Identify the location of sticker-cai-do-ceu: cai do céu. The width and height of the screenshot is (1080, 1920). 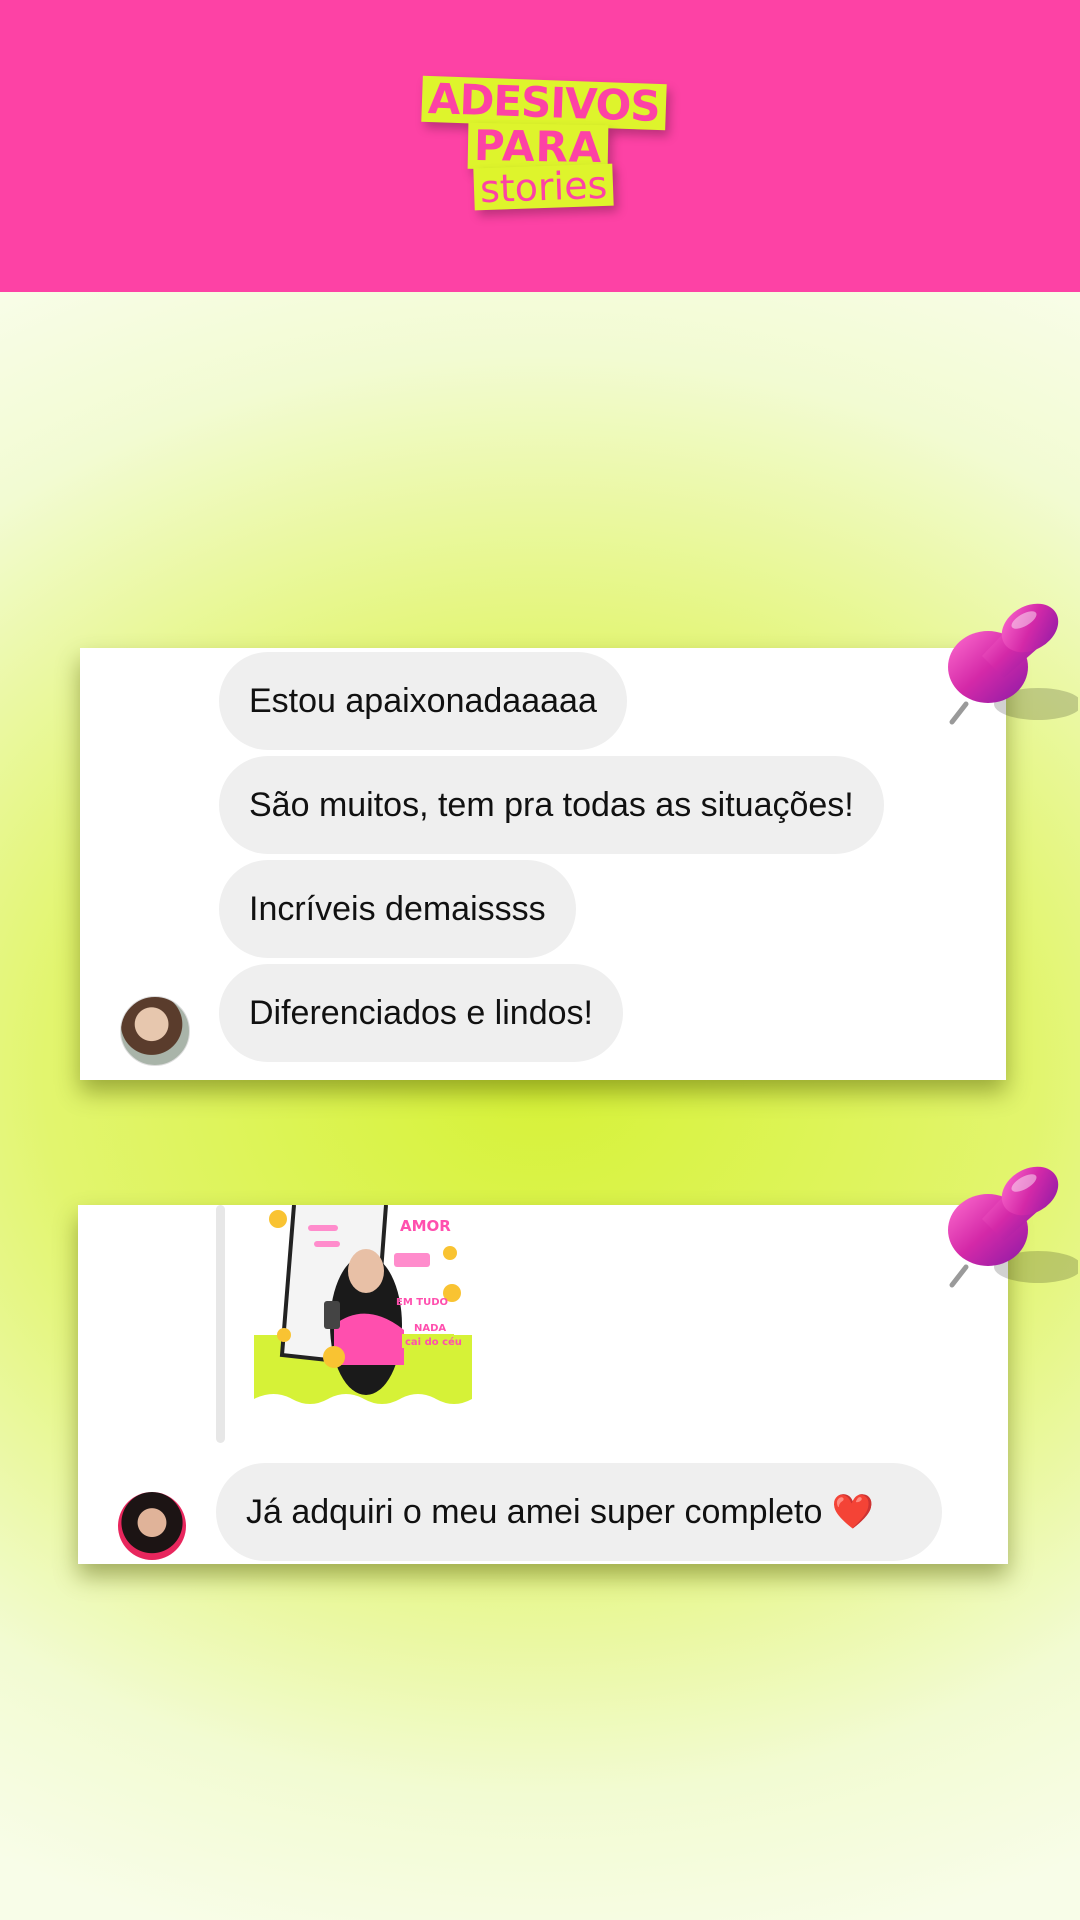
(433, 1342).